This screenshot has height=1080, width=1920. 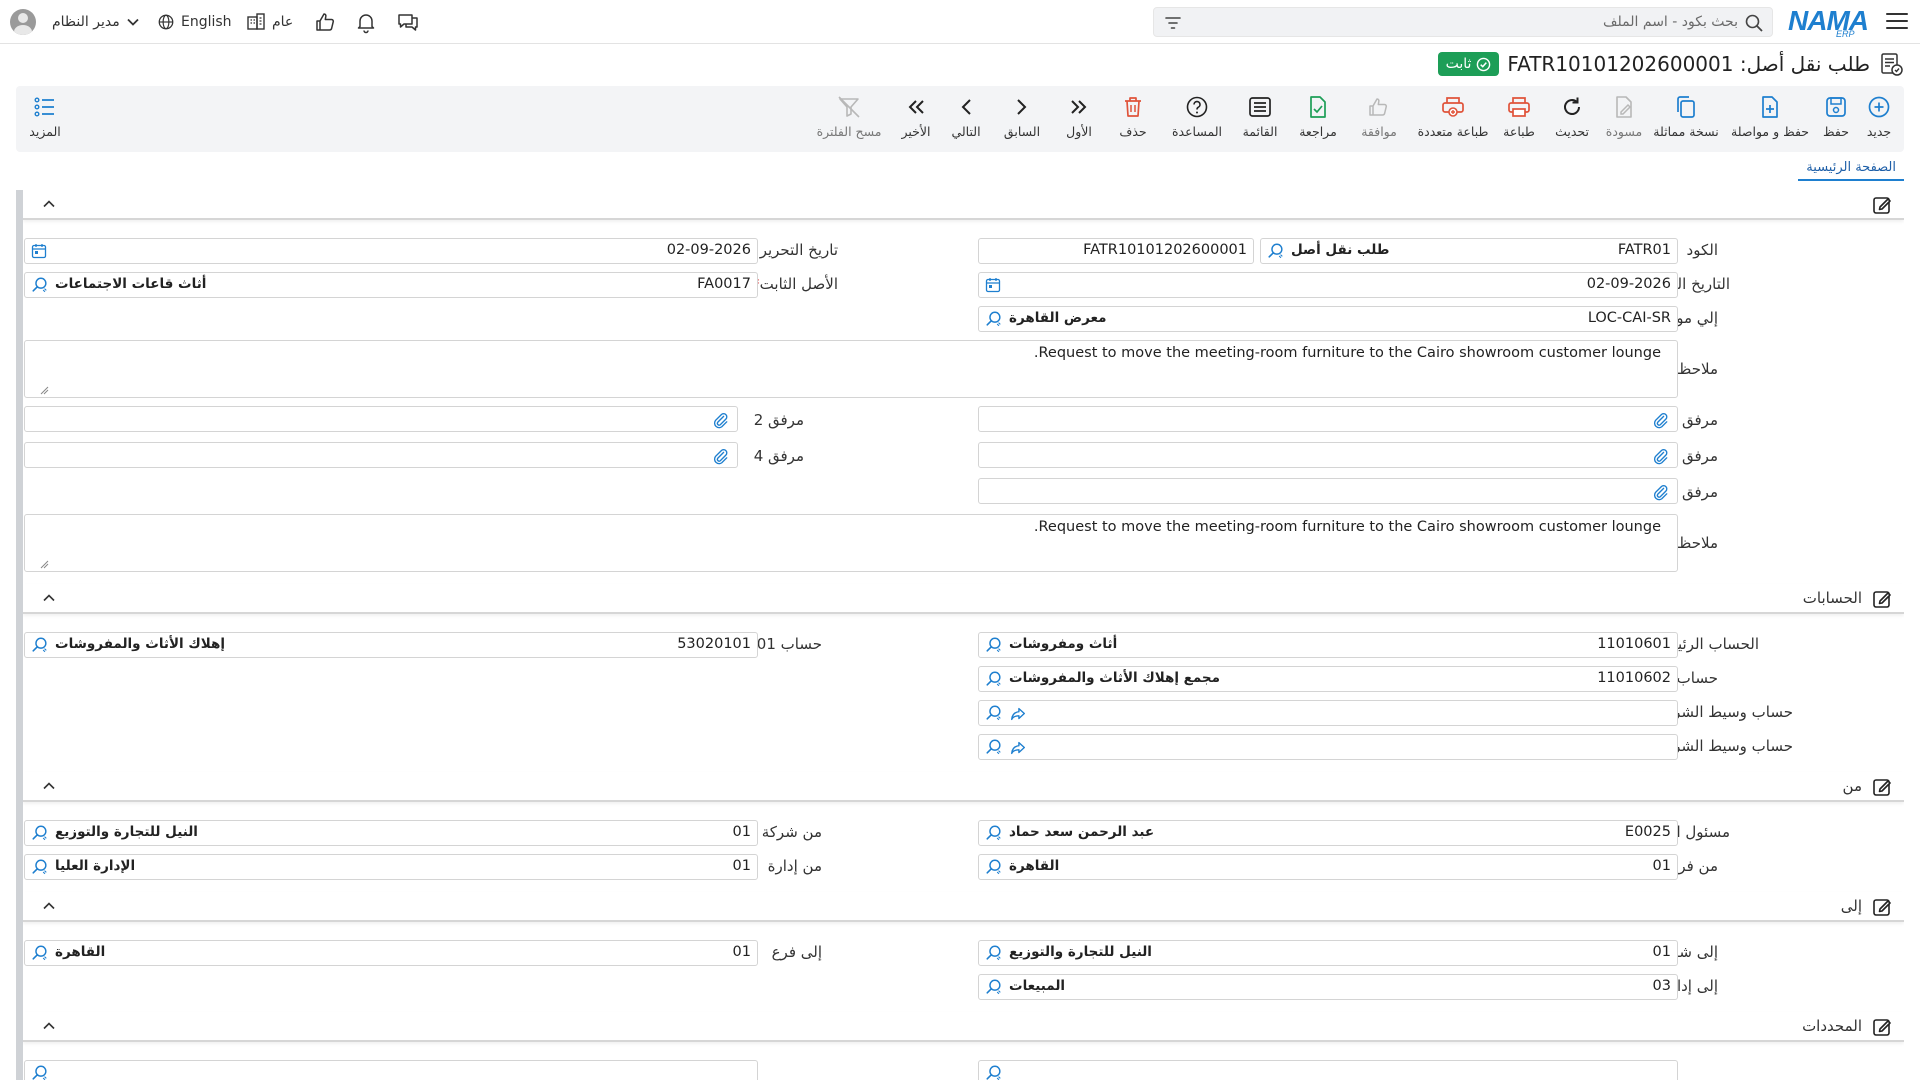 What do you see at coordinates (1173, 23) in the screenshot?
I see `filter-icon` at bounding box center [1173, 23].